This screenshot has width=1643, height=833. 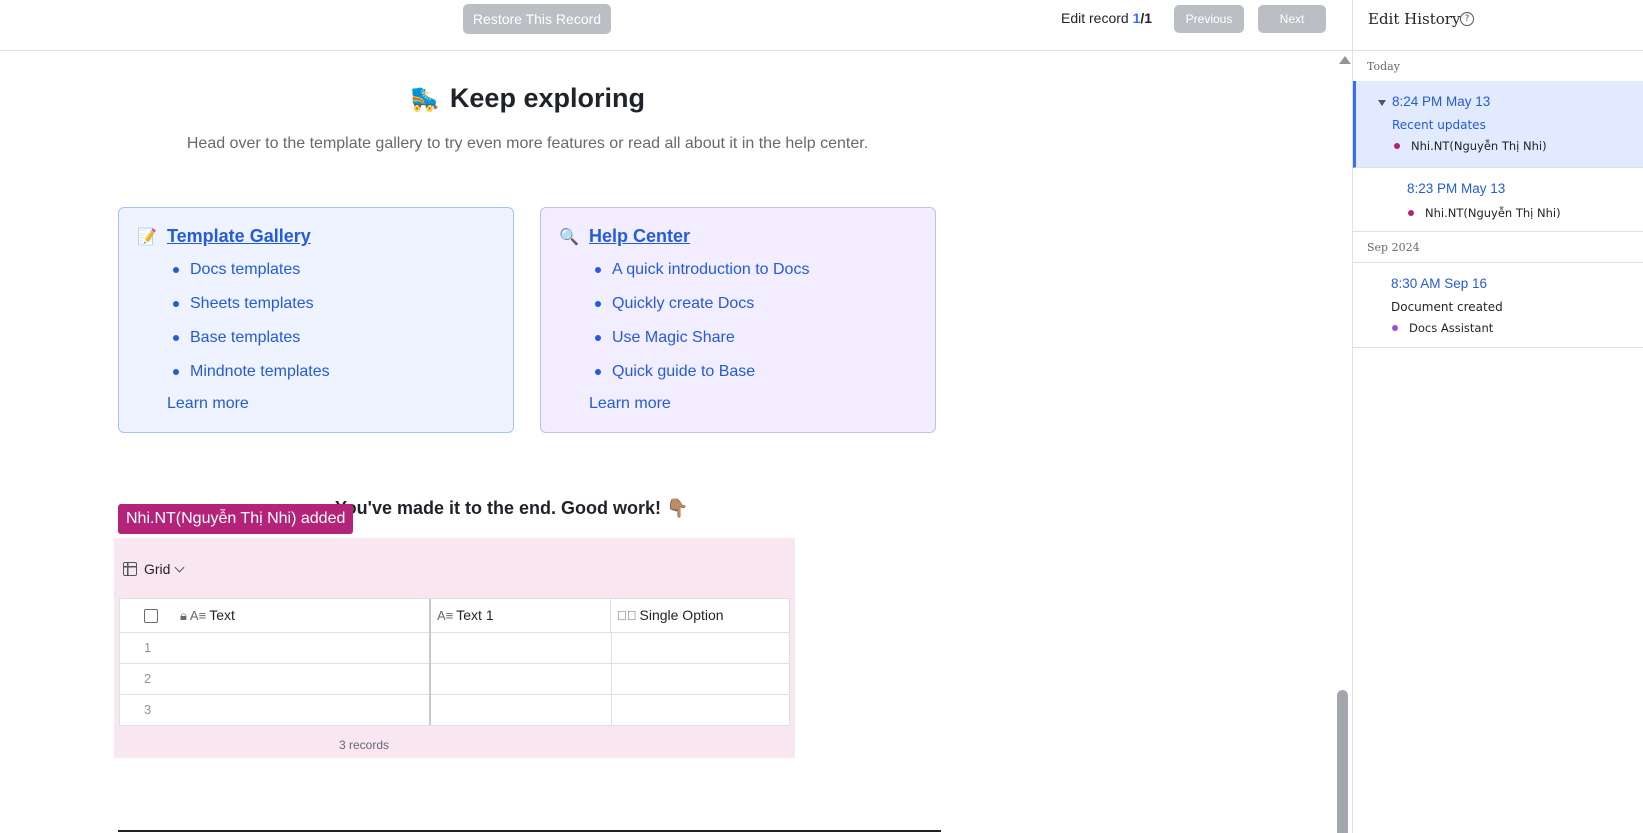 I want to click on list-item-link: Base templates, so click(x=251, y=345).